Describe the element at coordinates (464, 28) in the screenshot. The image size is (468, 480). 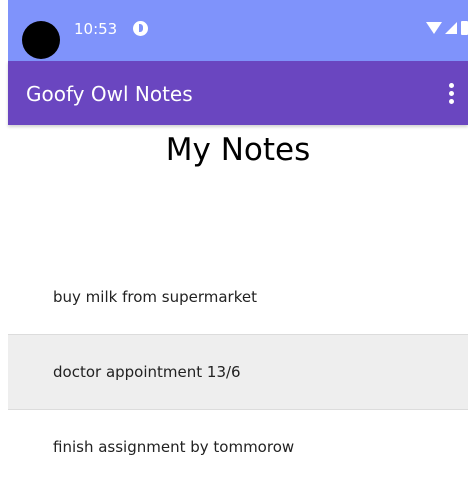
I see `battery-icon` at that location.